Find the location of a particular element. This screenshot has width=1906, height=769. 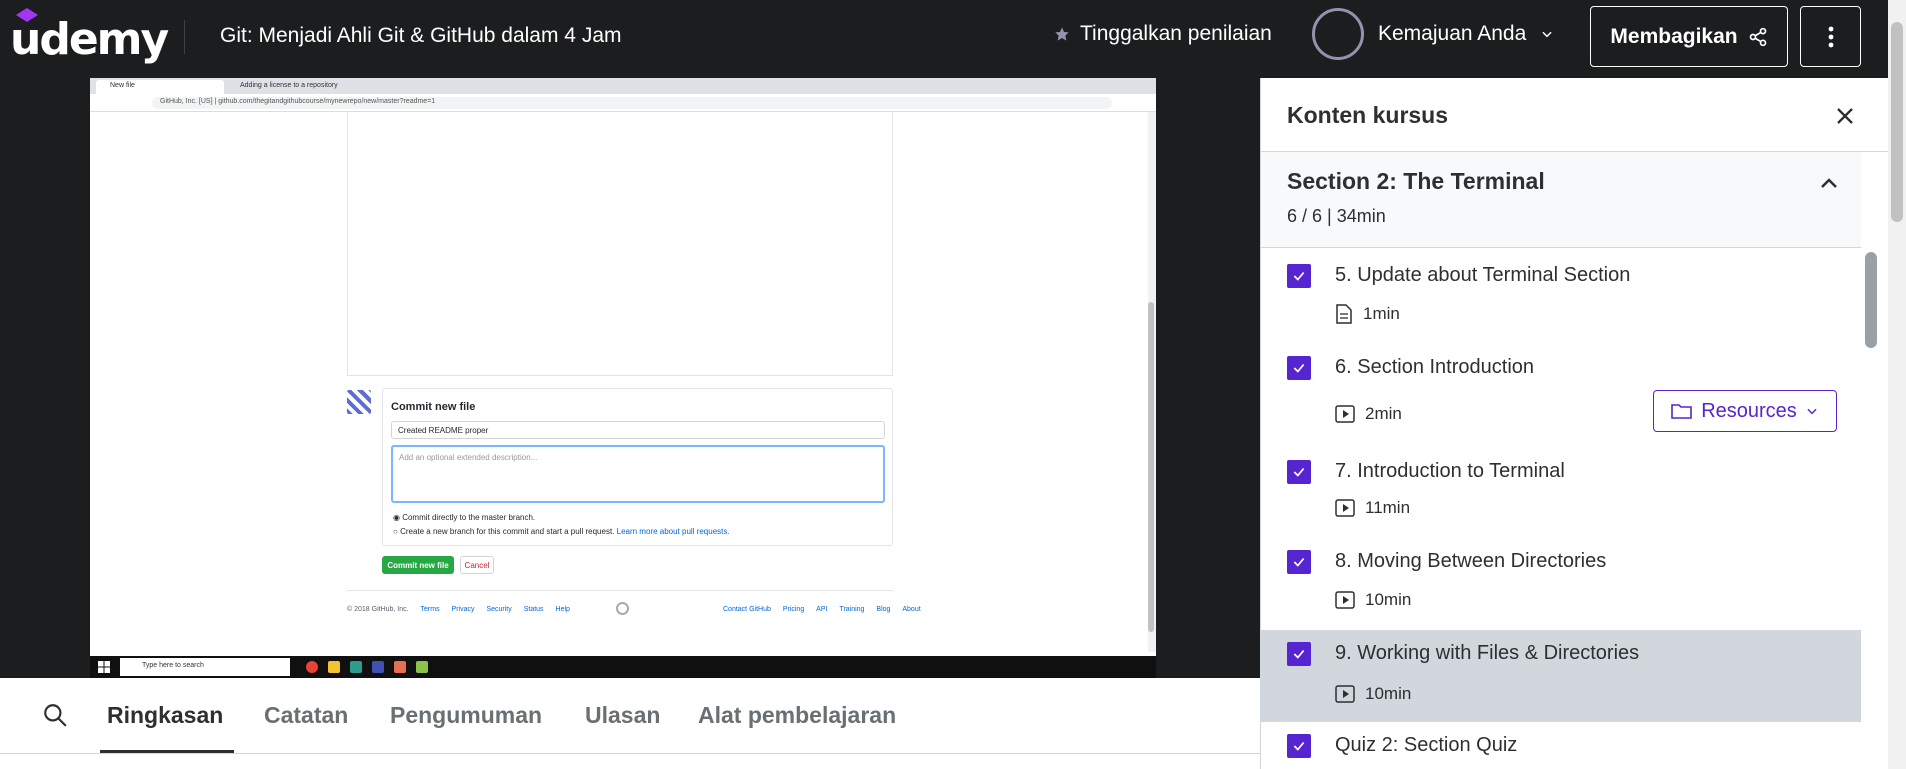

lecture-meta: 2min is located at coordinates (1368, 414).